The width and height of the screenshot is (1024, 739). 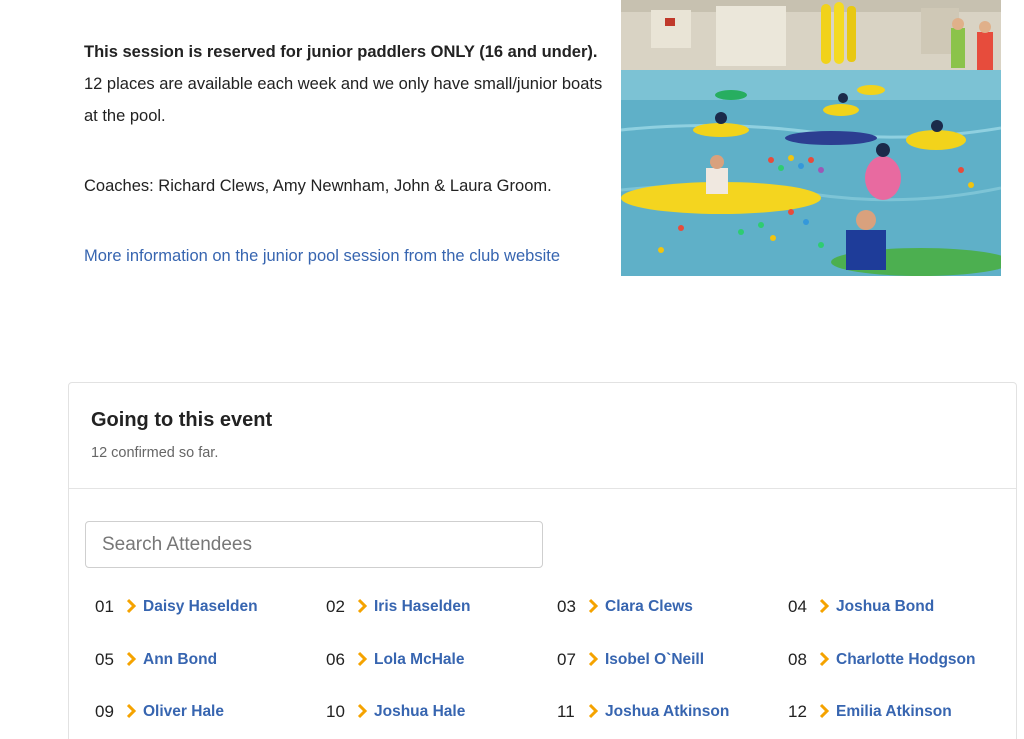 What do you see at coordinates (419, 711) in the screenshot?
I see `attendee-name-link: Joshua Hale` at bounding box center [419, 711].